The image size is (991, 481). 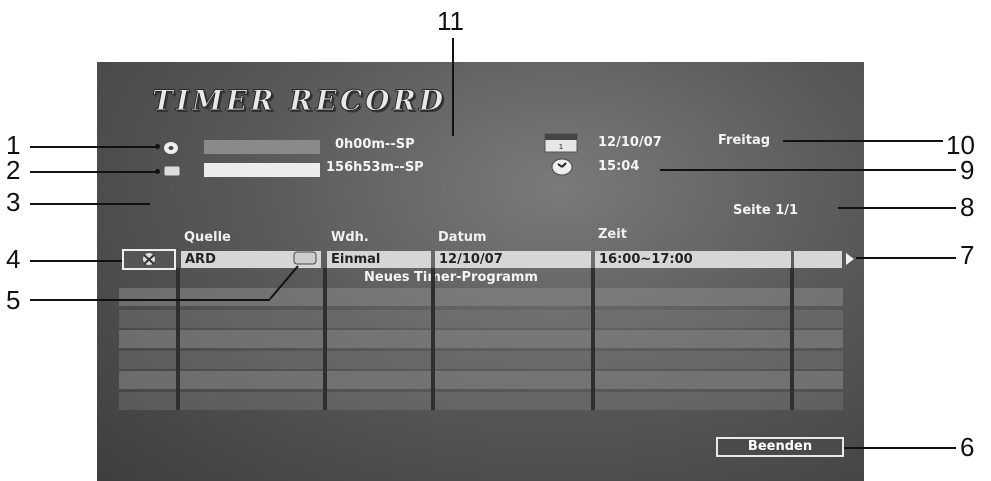 I want to click on weekday: Freitag, so click(x=744, y=140).